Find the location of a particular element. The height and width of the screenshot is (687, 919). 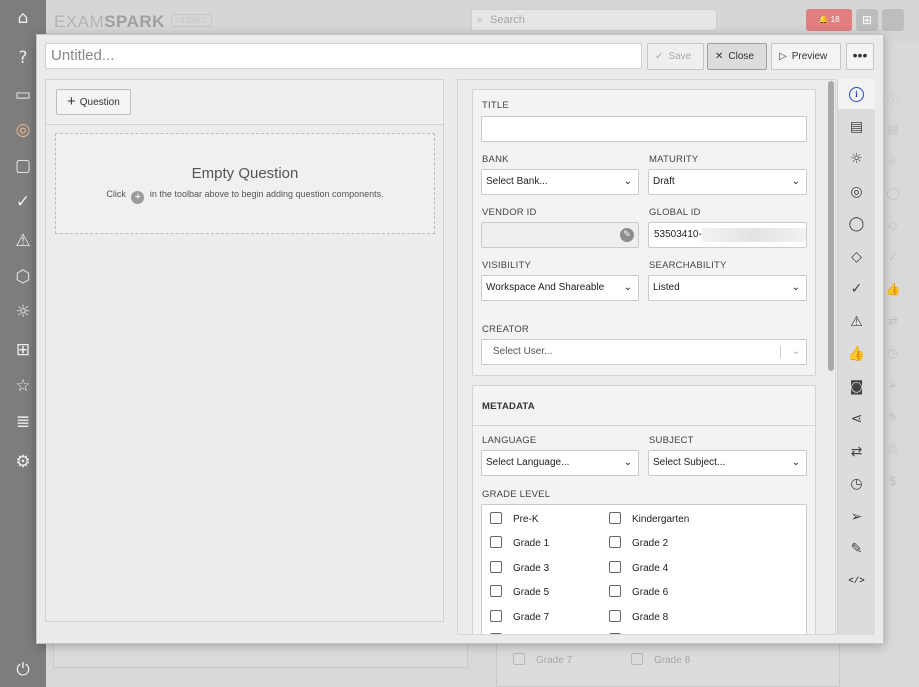

settings-icon: ⚙ is located at coordinates (23, 462).